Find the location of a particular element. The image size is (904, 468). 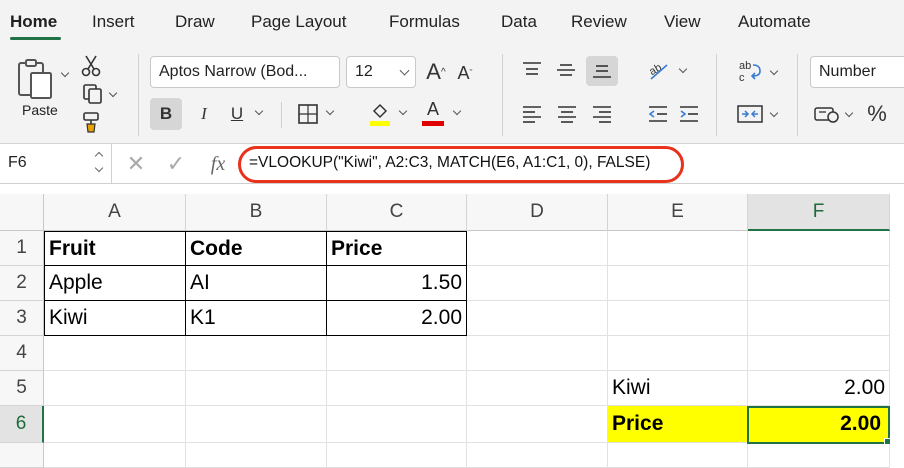

tab-review: Review is located at coordinates (599, 22).